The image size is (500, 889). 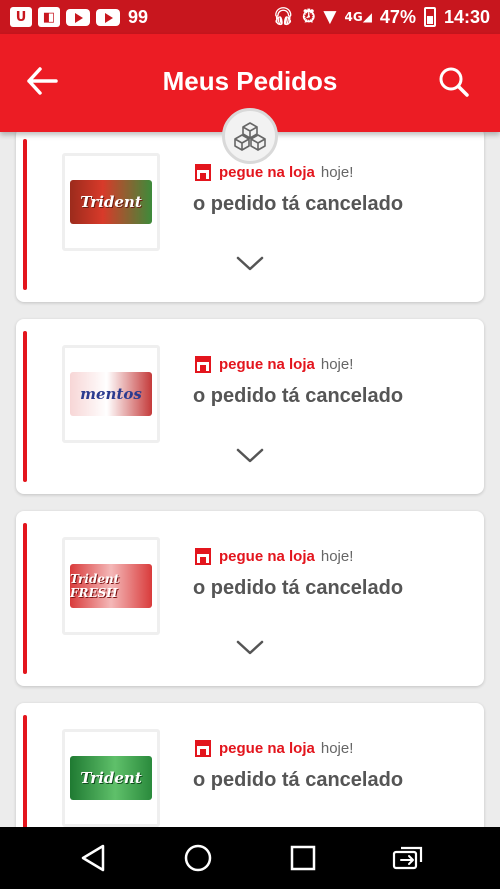 What do you see at coordinates (138, 16) in the screenshot?
I see `notification-count: 99` at bounding box center [138, 16].